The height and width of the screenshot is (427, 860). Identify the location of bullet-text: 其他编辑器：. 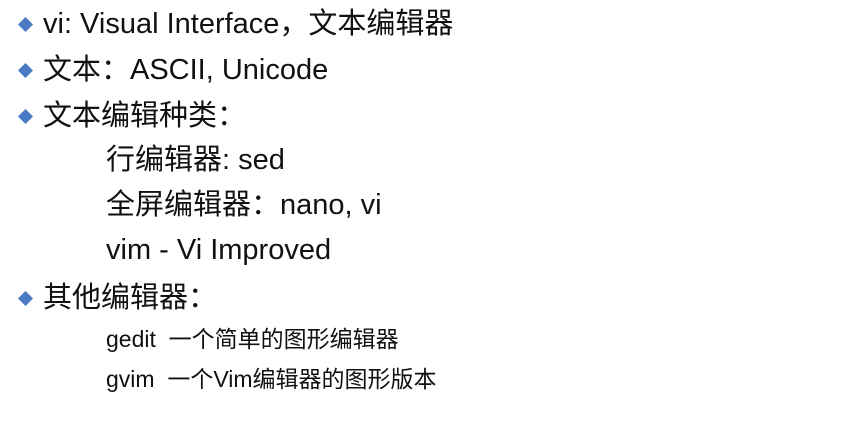
(130, 298).